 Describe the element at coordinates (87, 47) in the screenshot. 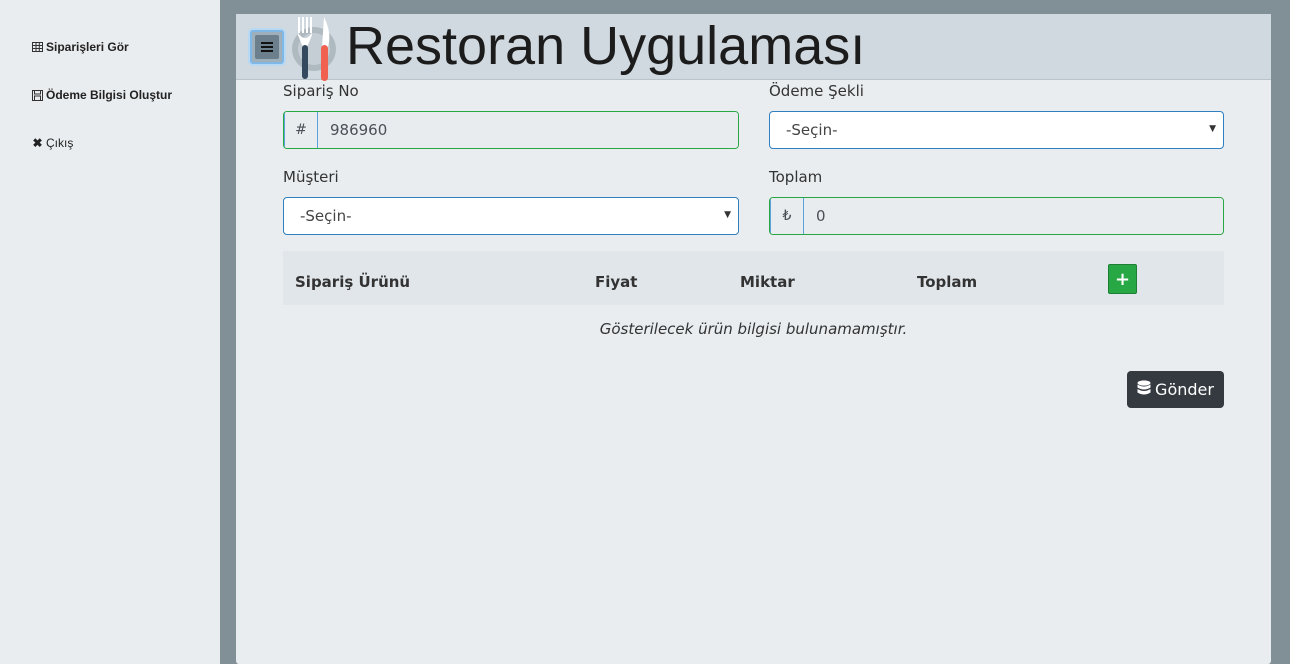

I see `sidebar-item-label: Siparişleri Gör` at that location.